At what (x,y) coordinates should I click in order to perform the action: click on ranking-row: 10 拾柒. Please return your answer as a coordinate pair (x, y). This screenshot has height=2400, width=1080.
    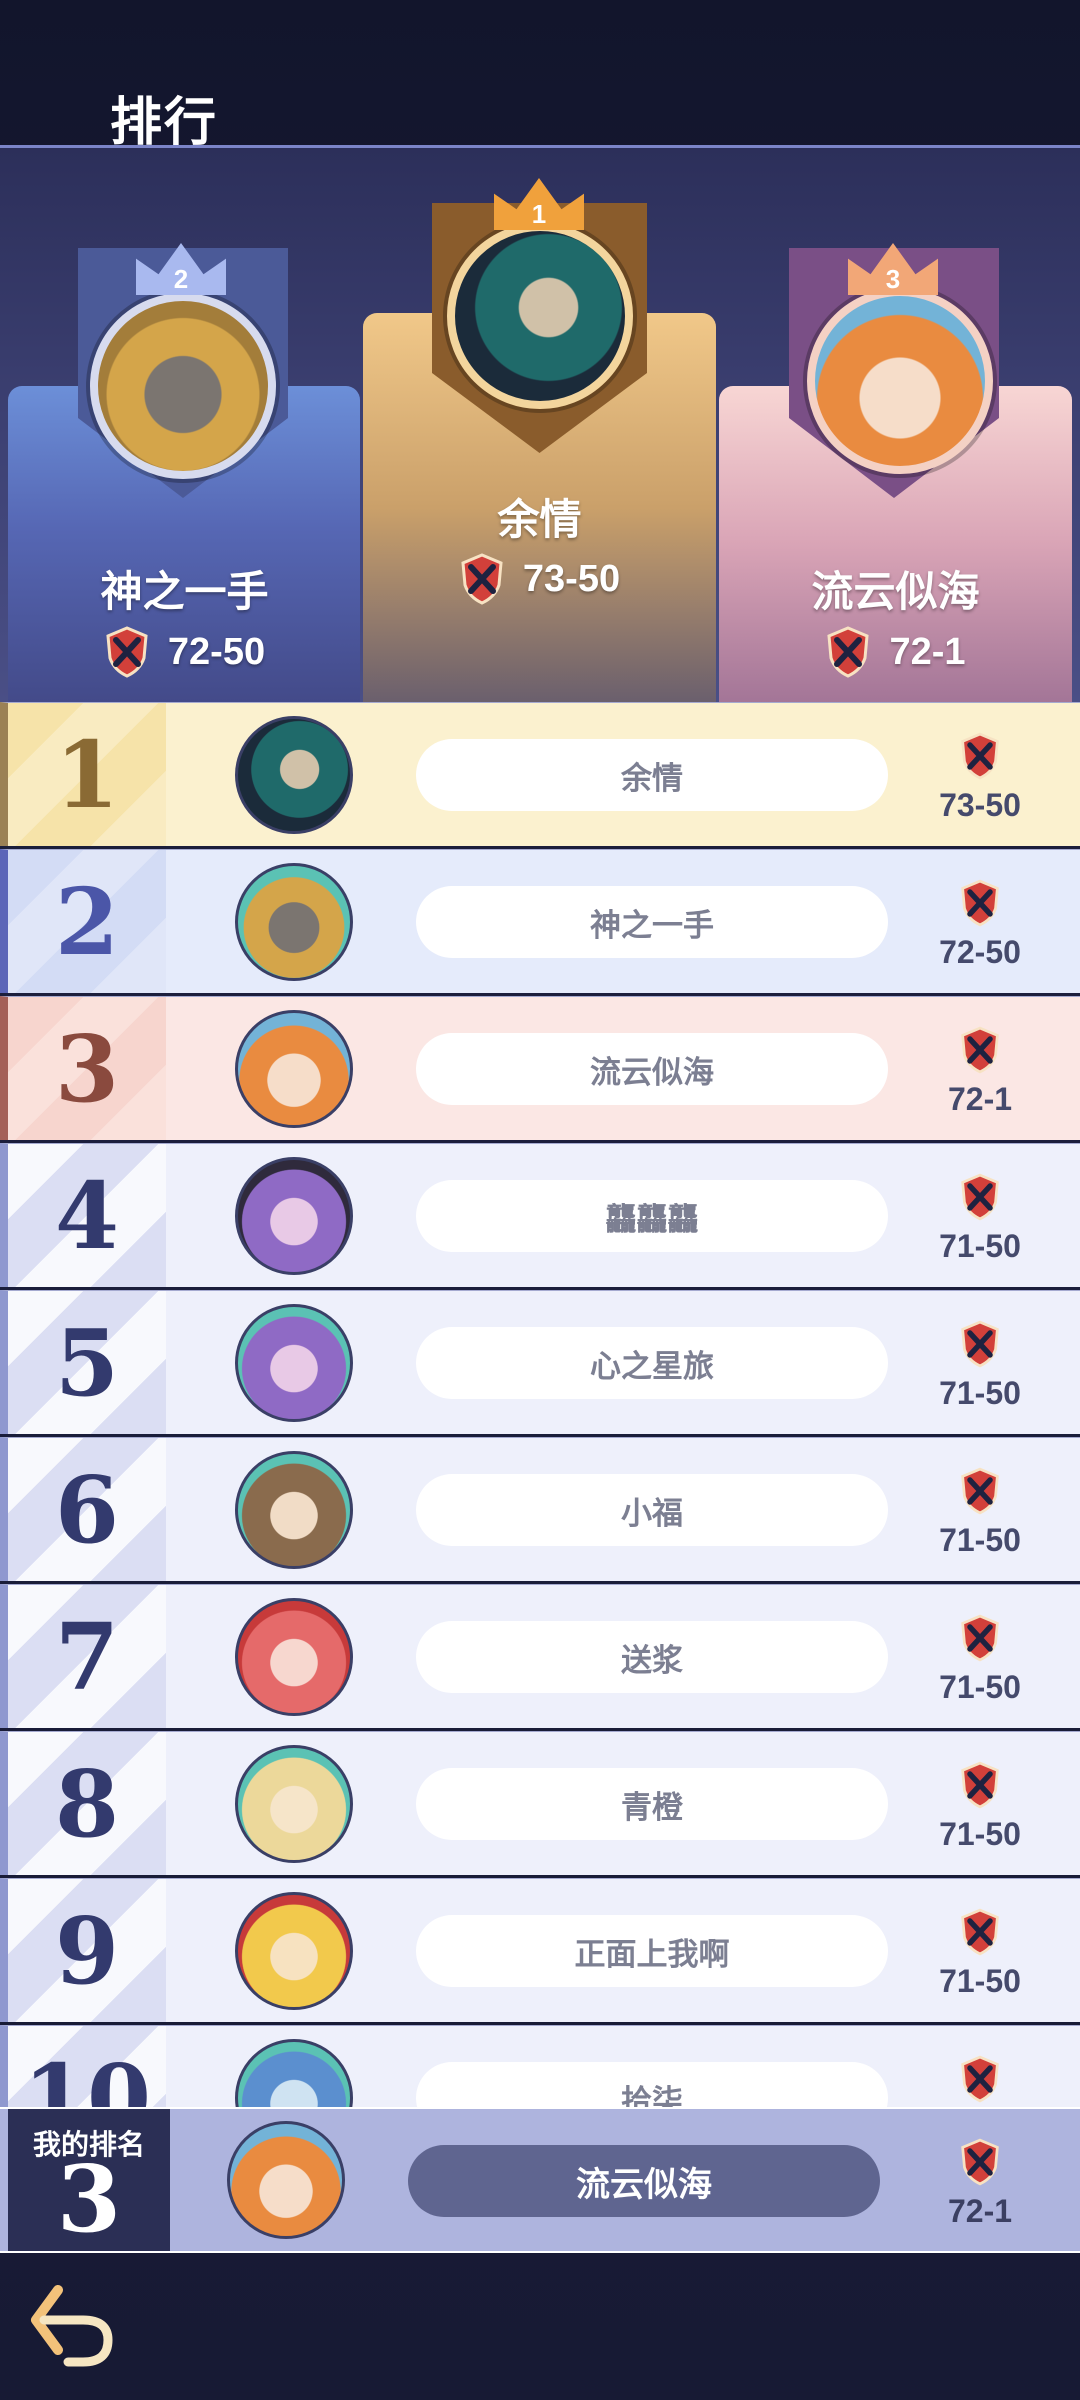
    Looking at the image, I should click on (540, 2066).